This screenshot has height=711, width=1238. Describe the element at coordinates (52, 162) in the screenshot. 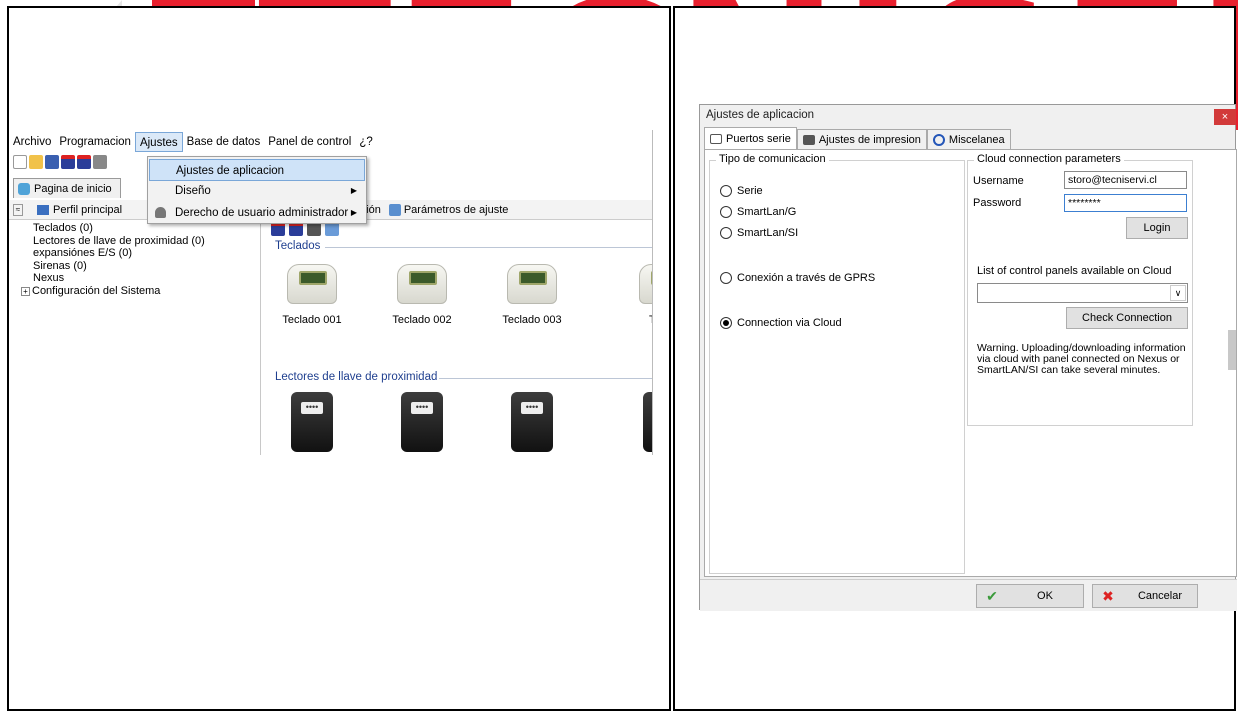

I see `save-icon` at that location.